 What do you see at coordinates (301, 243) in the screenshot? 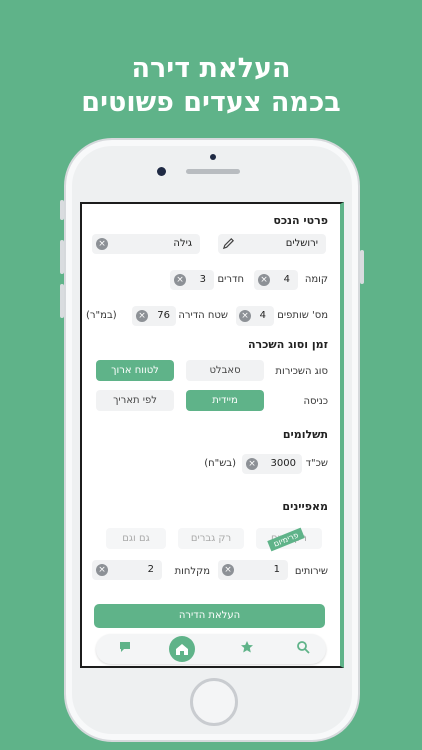
I see `city-value: ירושלים` at bounding box center [301, 243].